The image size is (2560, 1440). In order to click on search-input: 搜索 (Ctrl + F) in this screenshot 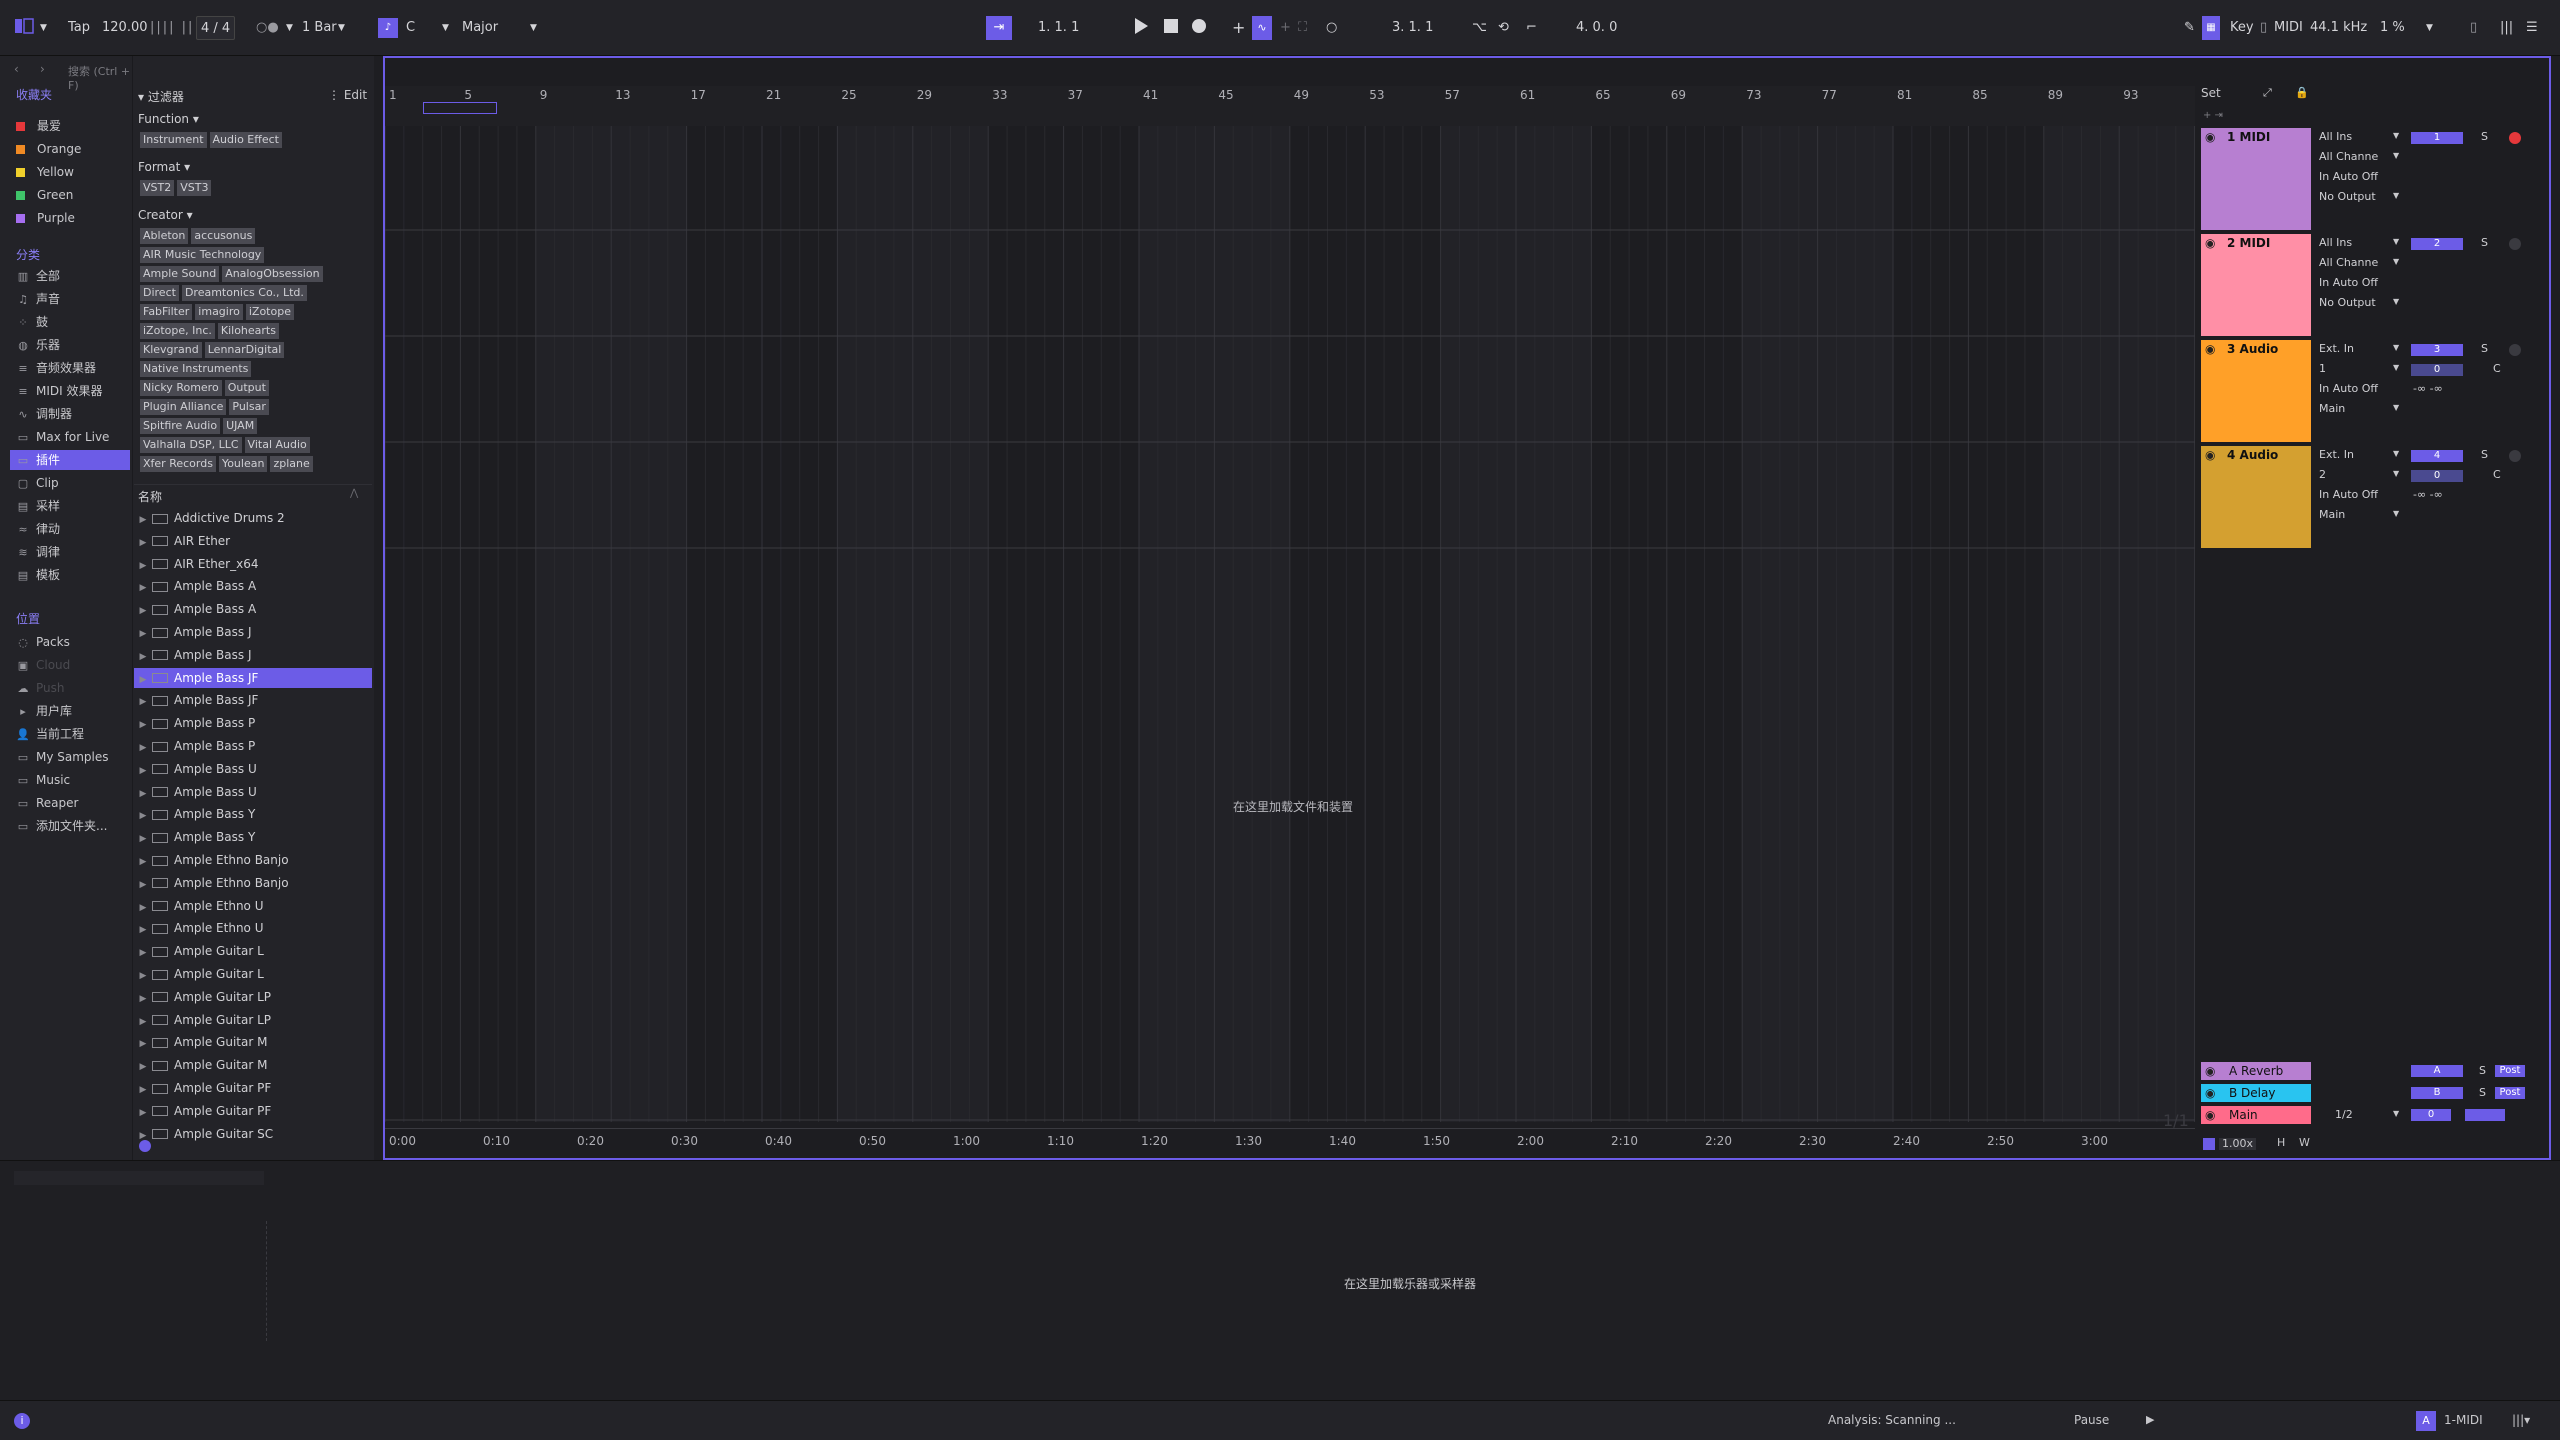, I will do `click(100, 77)`.